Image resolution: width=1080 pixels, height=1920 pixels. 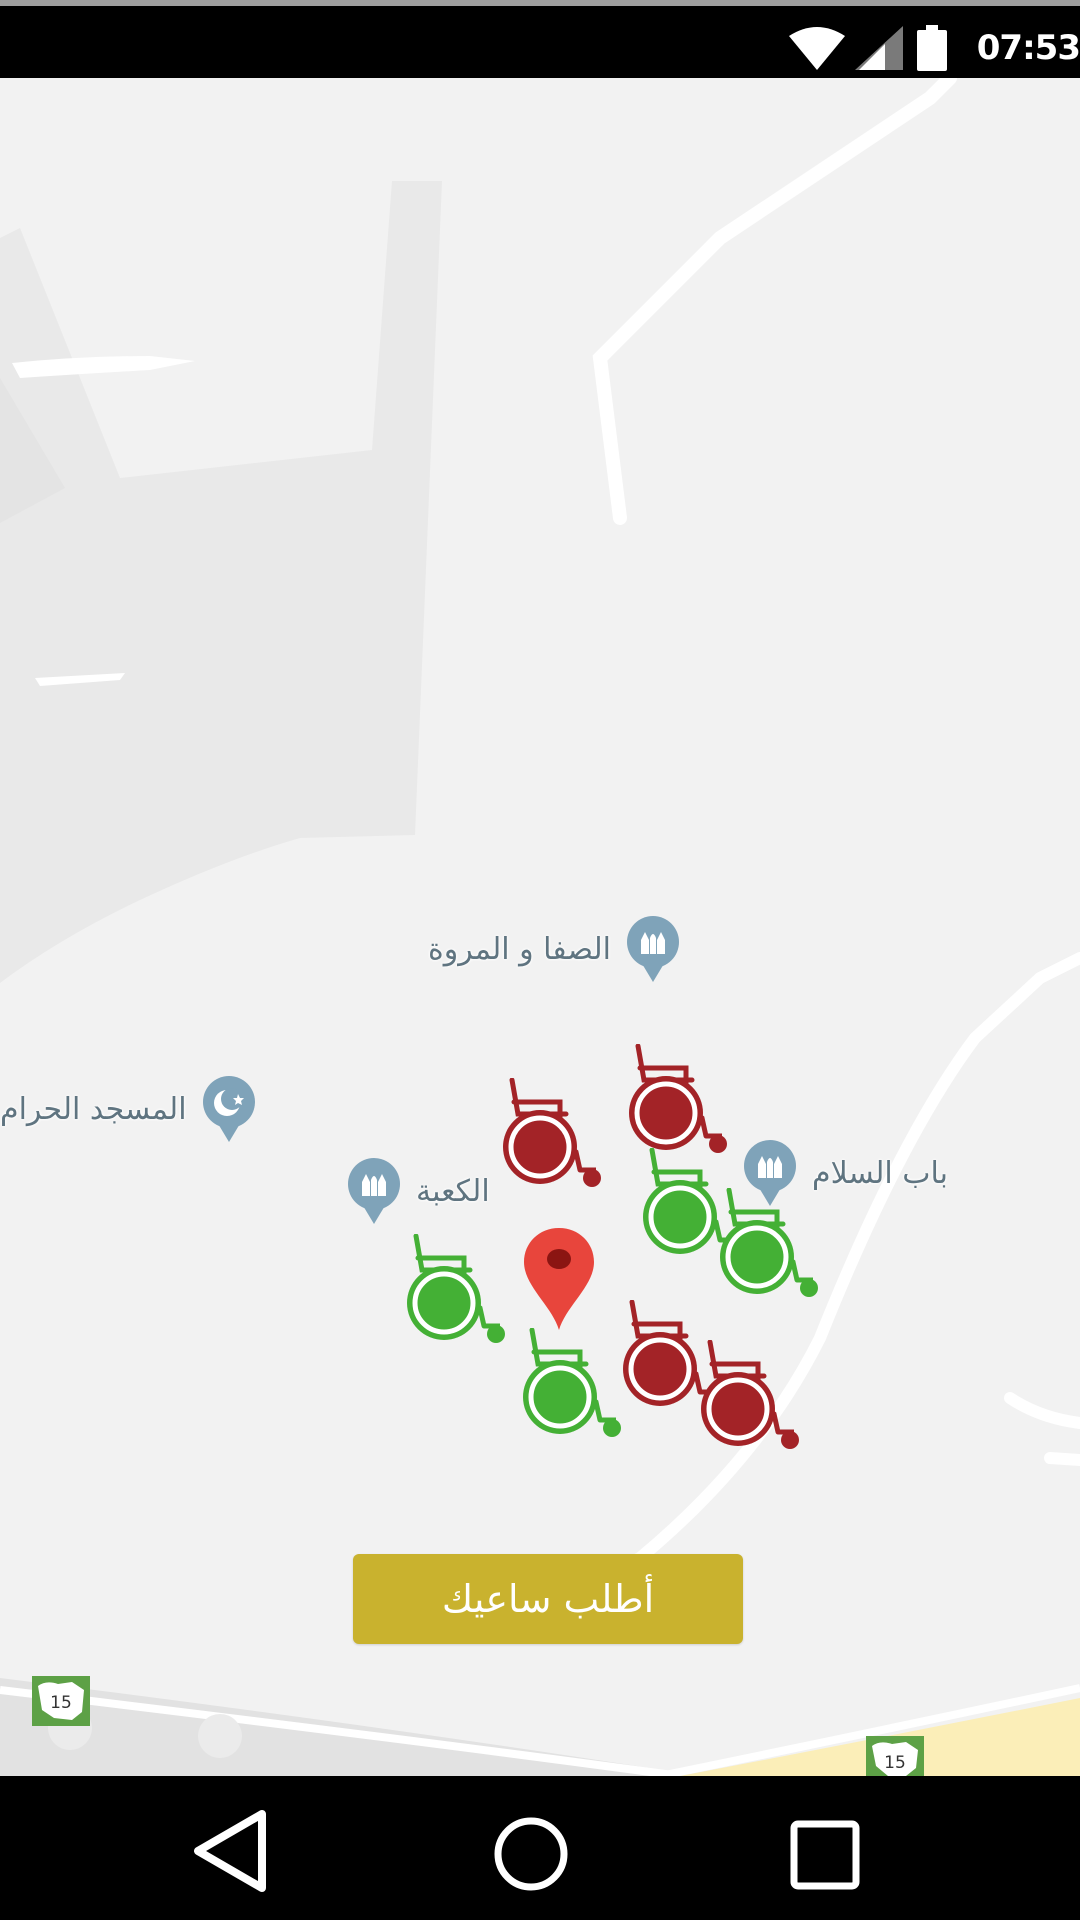 What do you see at coordinates (825, 1851) in the screenshot?
I see `recents-icon` at bounding box center [825, 1851].